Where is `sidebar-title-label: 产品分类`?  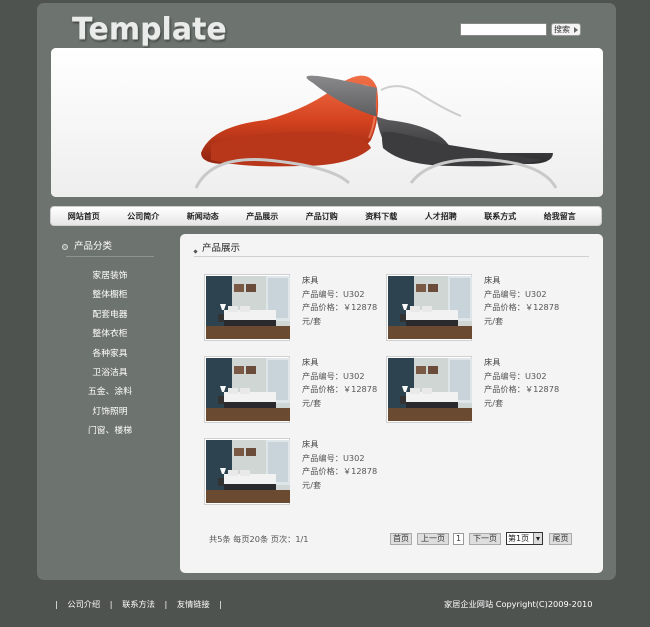 sidebar-title-label: 产品分类 is located at coordinates (93, 246).